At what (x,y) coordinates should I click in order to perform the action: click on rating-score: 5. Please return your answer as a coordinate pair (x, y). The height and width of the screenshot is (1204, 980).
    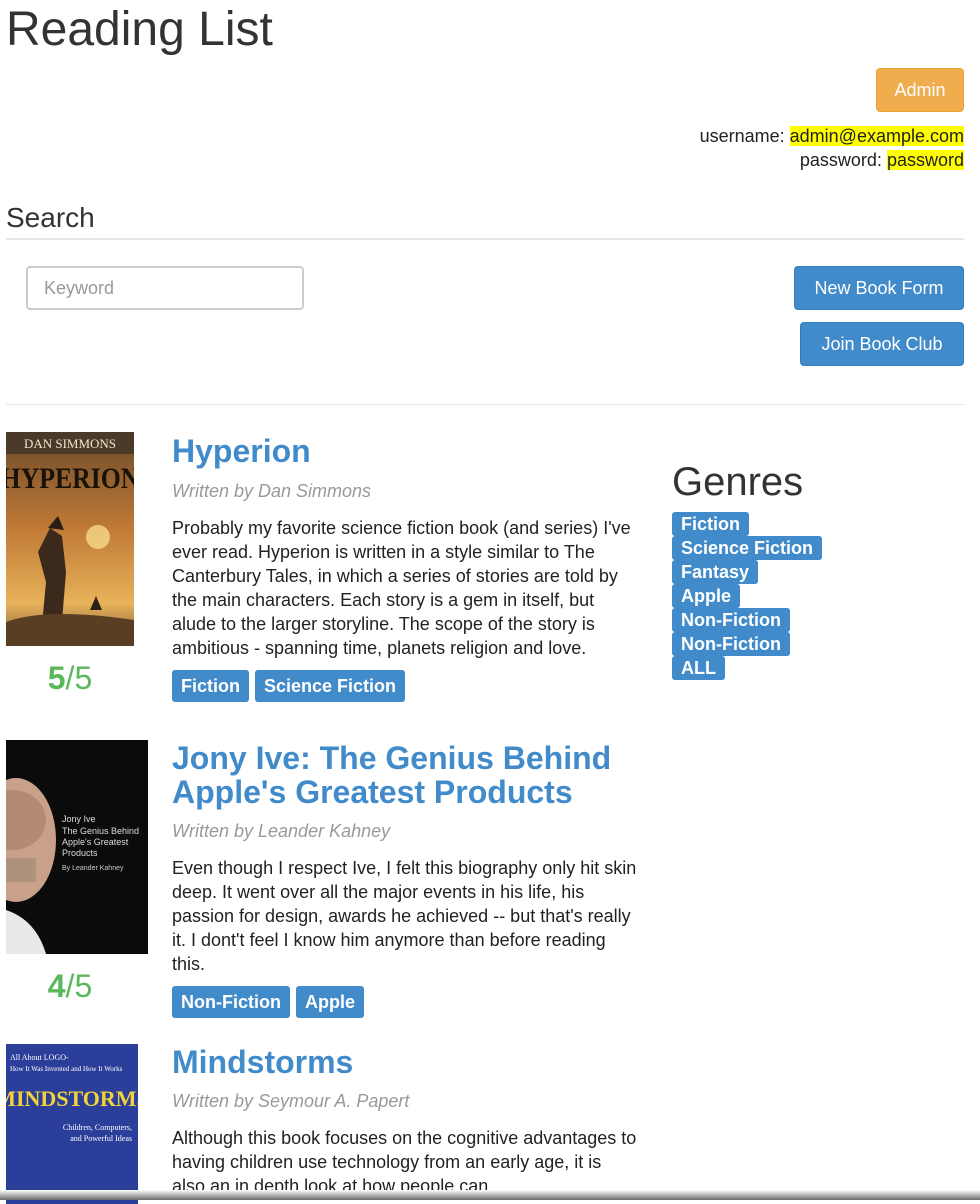
    Looking at the image, I should click on (56, 678).